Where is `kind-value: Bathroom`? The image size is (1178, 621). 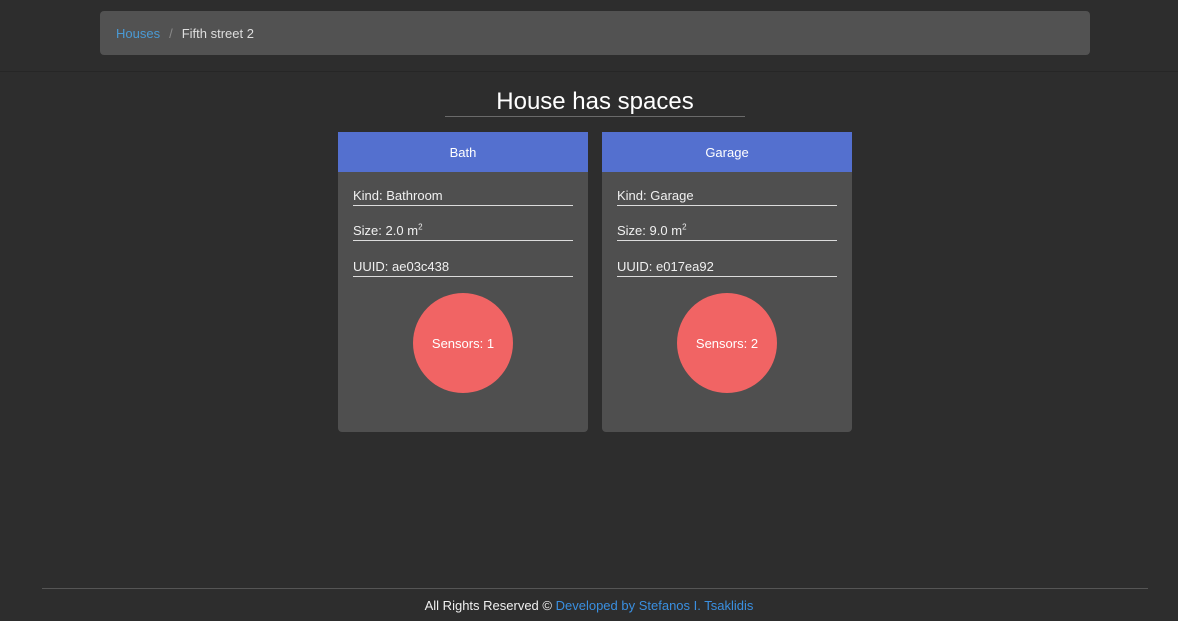 kind-value: Bathroom is located at coordinates (414, 195).